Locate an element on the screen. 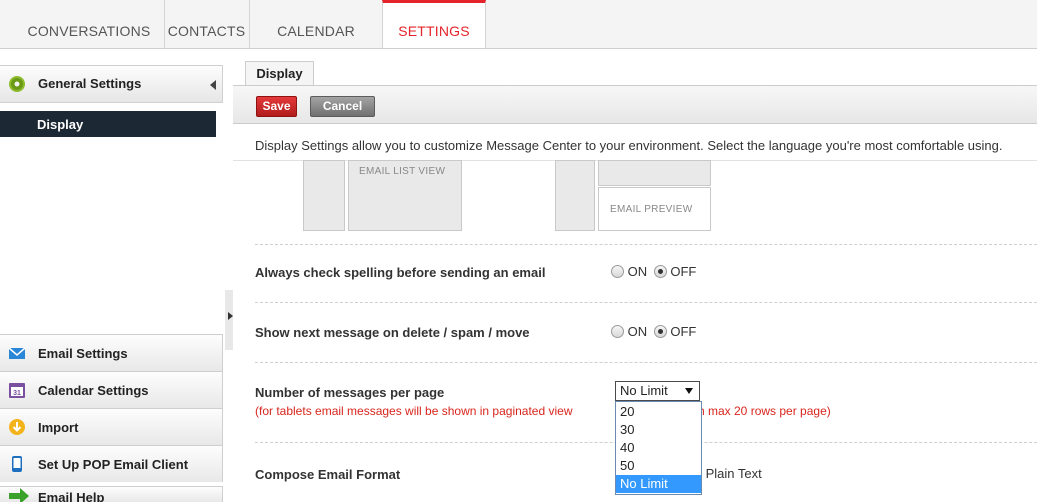 The width and height of the screenshot is (1037, 502). spelling-check-radios: ON OFF is located at coordinates (653, 271).